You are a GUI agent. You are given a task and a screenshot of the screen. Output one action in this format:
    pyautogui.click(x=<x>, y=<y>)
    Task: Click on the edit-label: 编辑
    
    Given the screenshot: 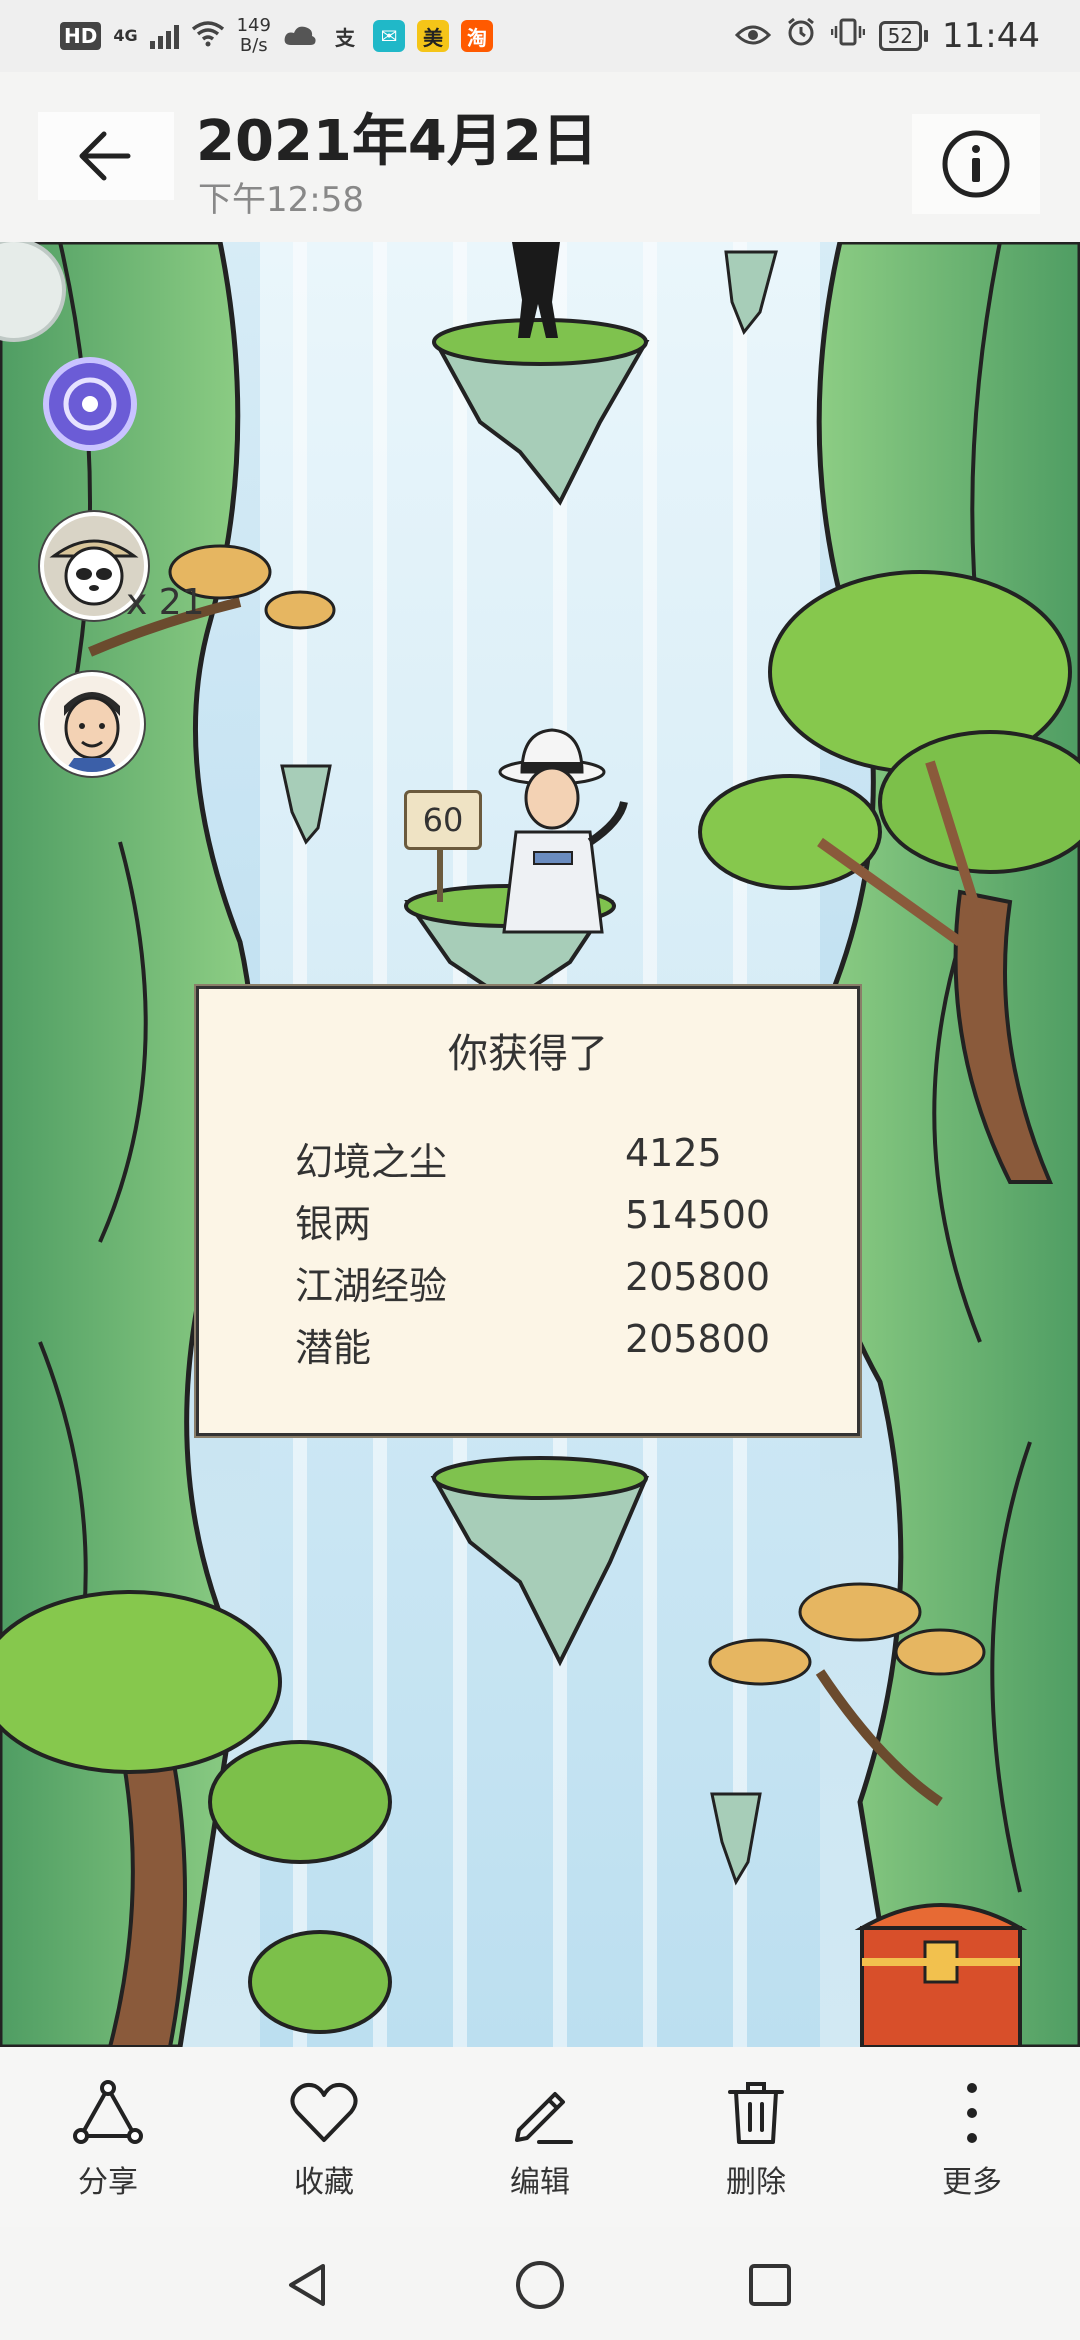 What is the action you would take?
    pyautogui.click(x=540, y=2182)
    